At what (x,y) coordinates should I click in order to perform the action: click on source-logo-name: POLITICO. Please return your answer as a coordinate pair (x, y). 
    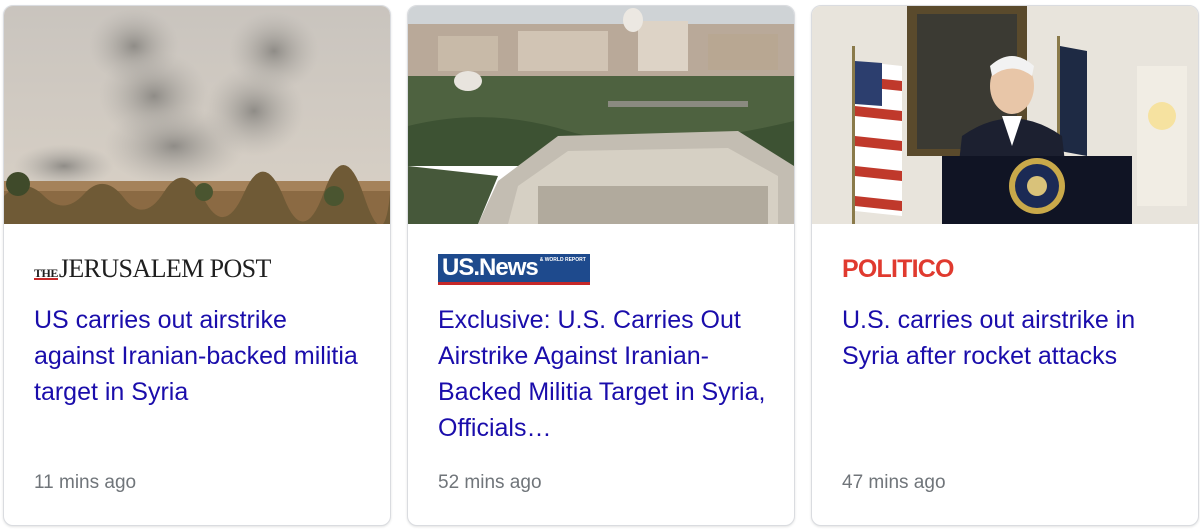
    Looking at the image, I should click on (898, 268).